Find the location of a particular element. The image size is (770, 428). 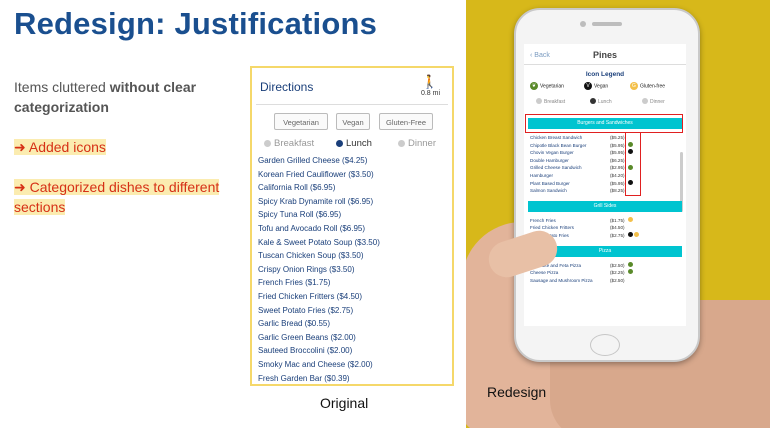

menu-item: Double Hamburger is located at coordinates (549, 161).